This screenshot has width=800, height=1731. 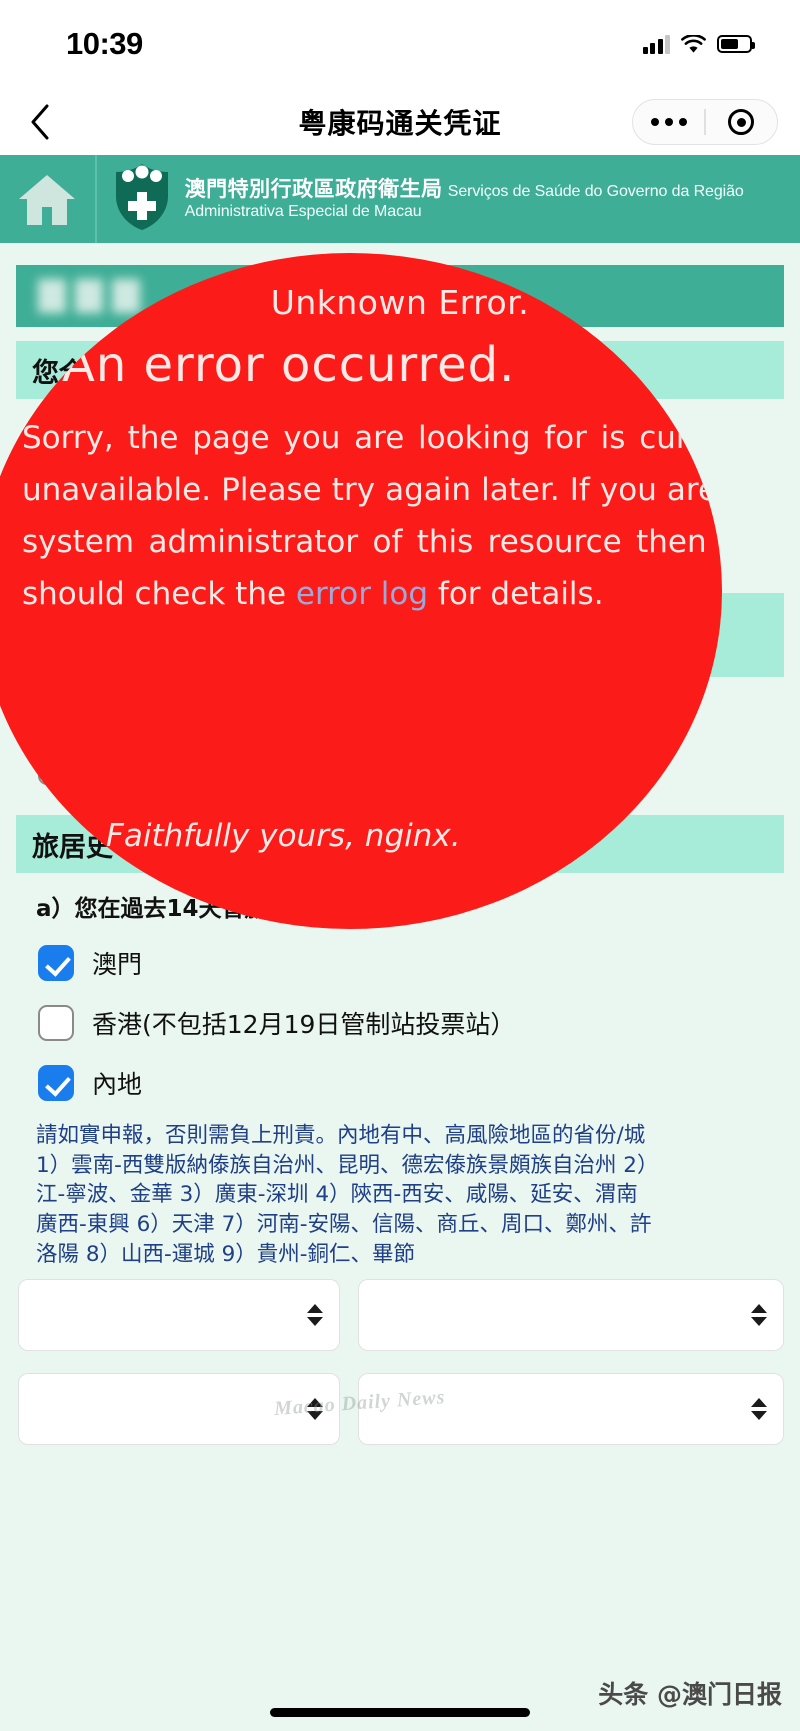 I want to click on checkbox-macau, so click(x=56, y=963).